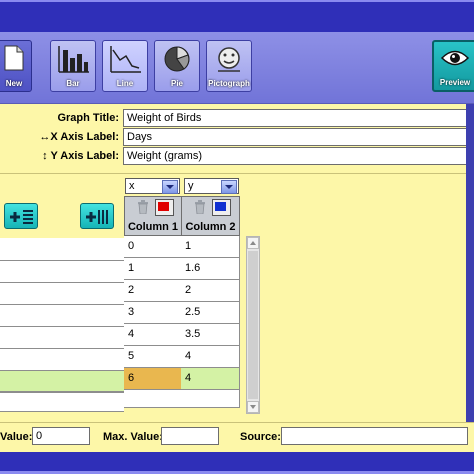 The height and width of the screenshot is (474, 474). I want to click on x-axis-label-label: ↔X Axis Label:, so click(79, 137).